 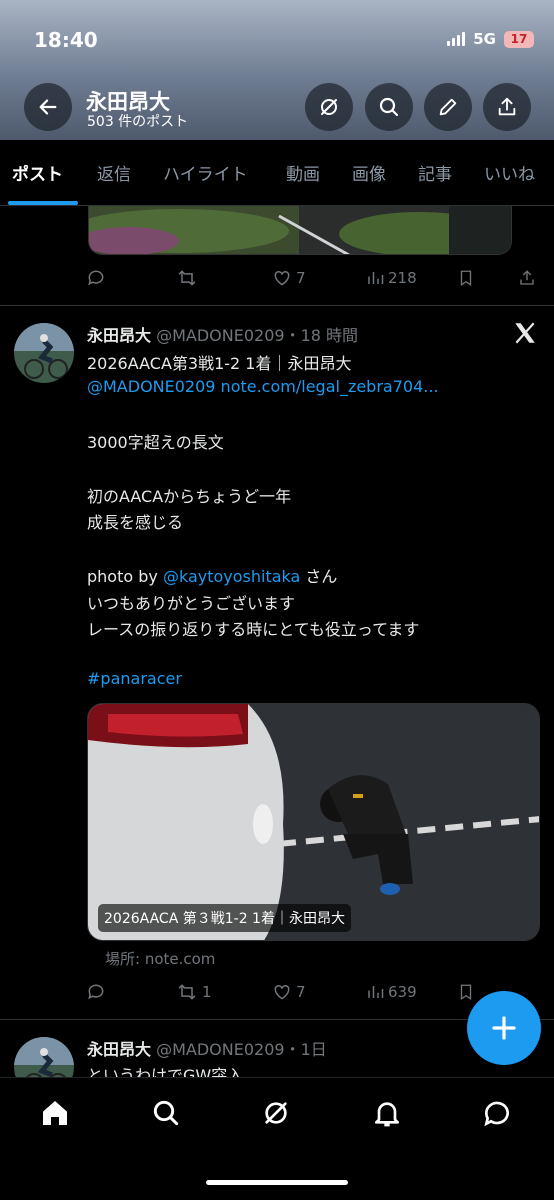 What do you see at coordinates (135, 522) in the screenshot?
I see `post-text-line: 成長を感じる` at bounding box center [135, 522].